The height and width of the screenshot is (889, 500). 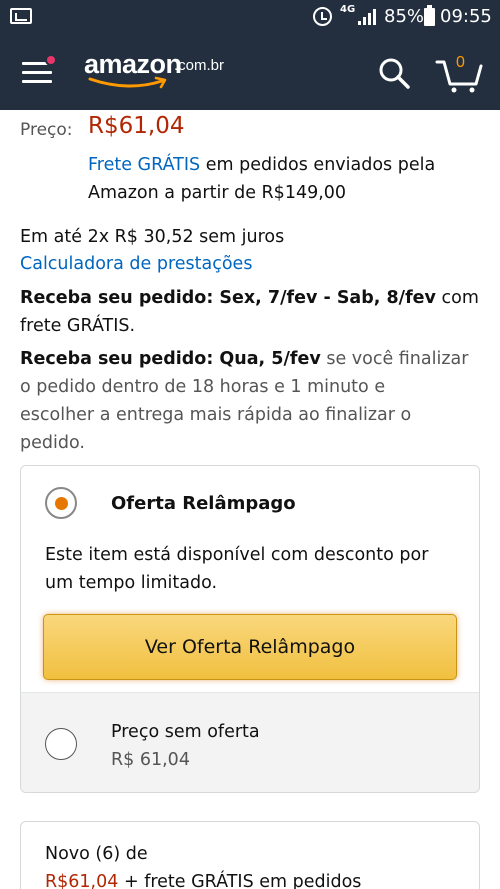 I want to click on search-button, so click(x=394, y=74).